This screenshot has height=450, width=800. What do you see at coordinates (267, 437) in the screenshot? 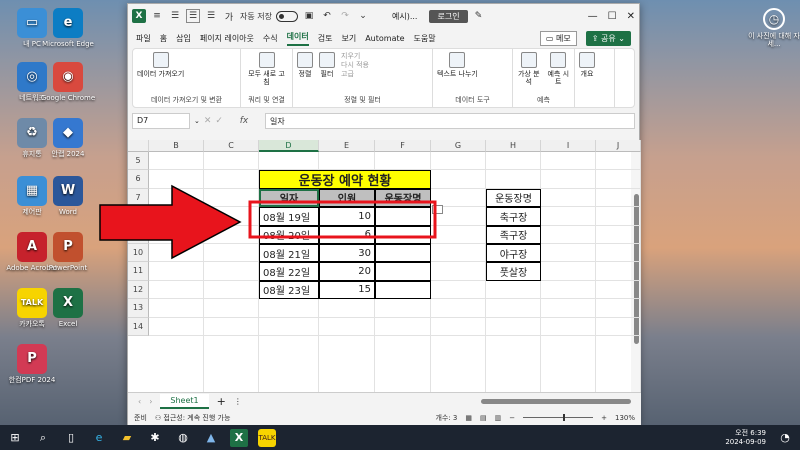
I see `kakaotalk-taskbar-icon: TALK` at bounding box center [267, 437].